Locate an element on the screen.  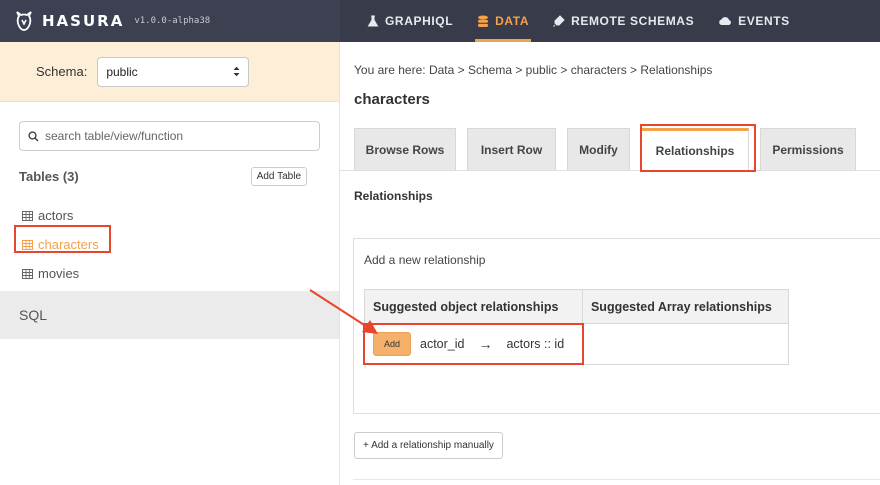
version-label: v1.0.0-alpha38 is located at coordinates (172, 21).